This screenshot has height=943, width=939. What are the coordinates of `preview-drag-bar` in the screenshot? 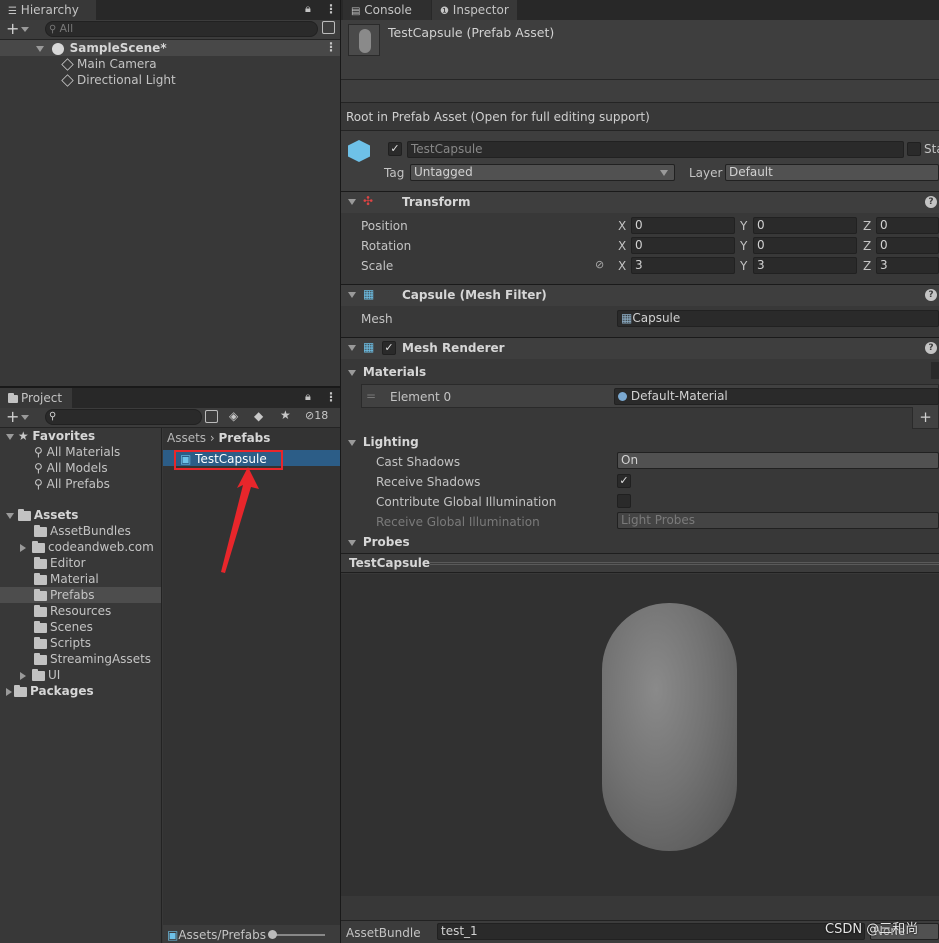 It's located at (684, 563).